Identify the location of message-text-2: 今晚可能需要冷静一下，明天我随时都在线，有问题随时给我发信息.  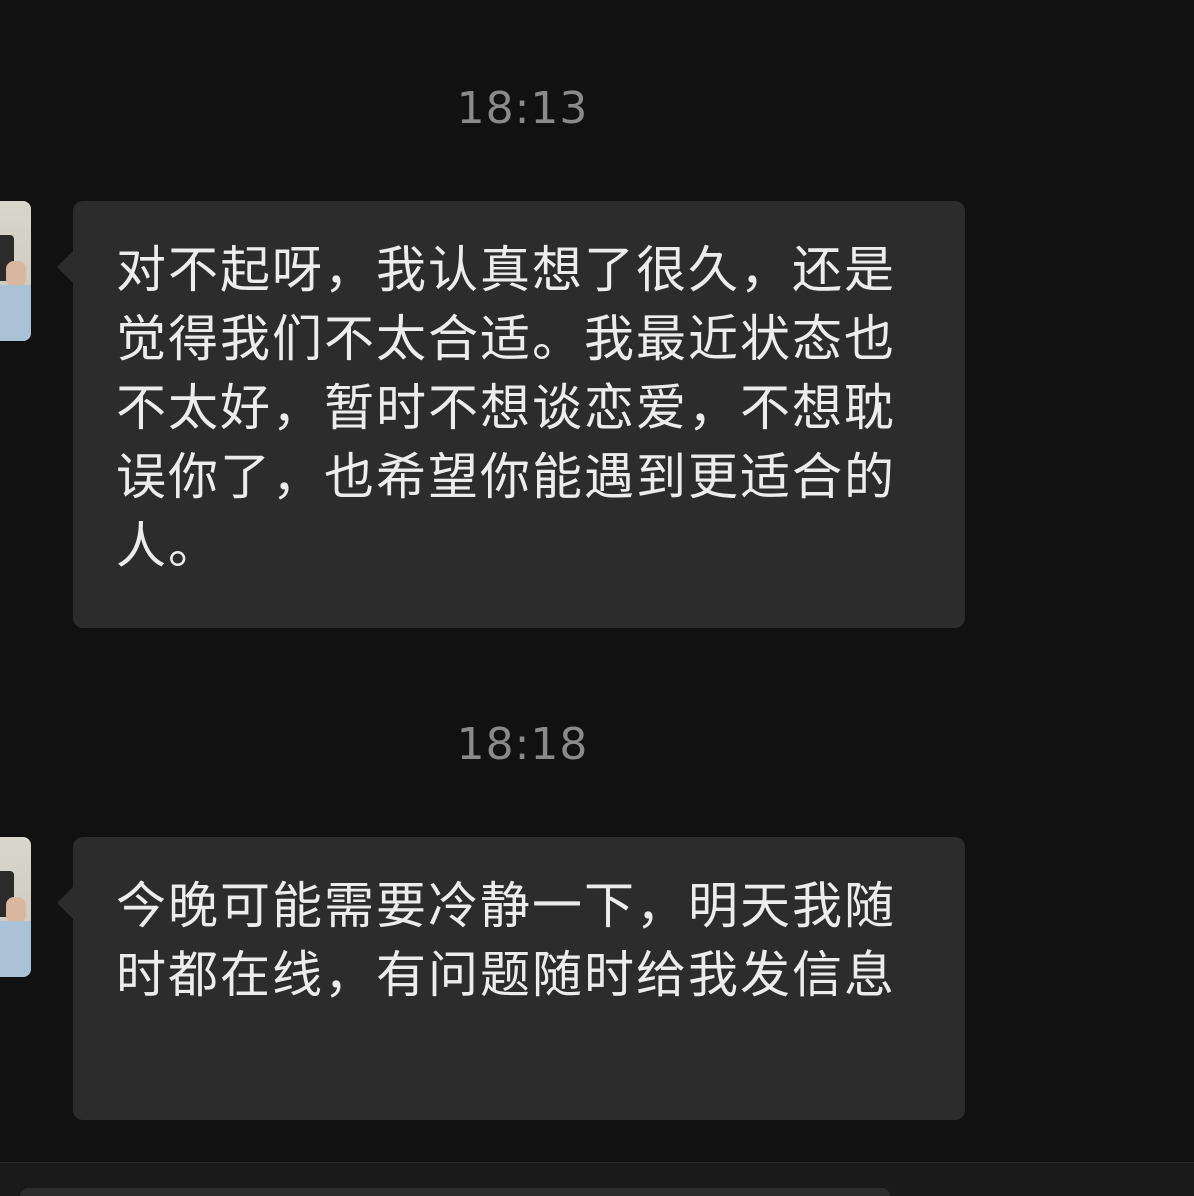
(506, 940).